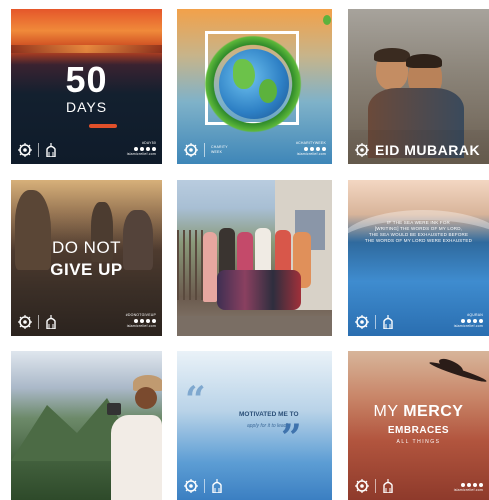  What do you see at coordinates (195, 400) in the screenshot?
I see `open-quote-icon: “` at bounding box center [195, 400].